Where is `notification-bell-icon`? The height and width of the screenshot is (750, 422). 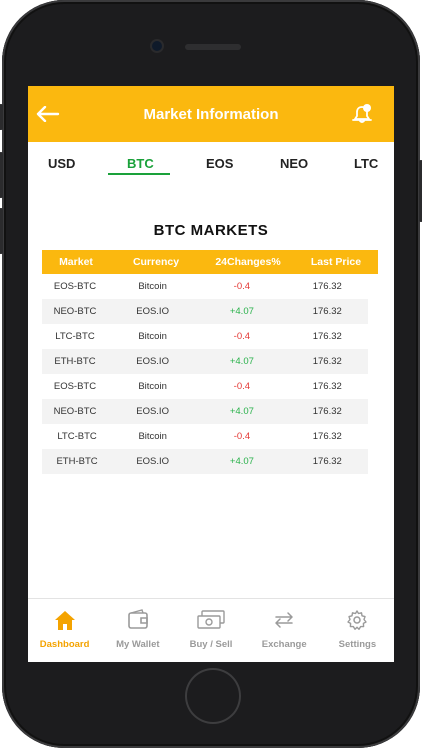 notification-bell-icon is located at coordinates (362, 114).